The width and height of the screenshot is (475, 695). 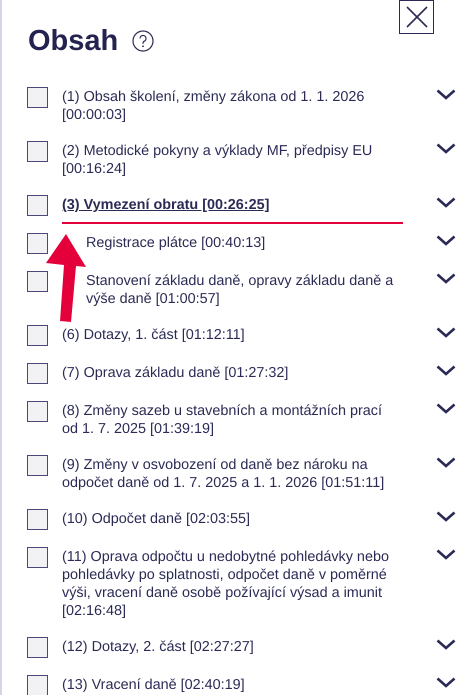 What do you see at coordinates (229, 474) in the screenshot?
I see `chapter-link: (9) Změny v osvobození od daně bez nároku na odpočet daně od 1. 7. 2025 a 1. 1. 2026 [01:51:11]` at bounding box center [229, 474].